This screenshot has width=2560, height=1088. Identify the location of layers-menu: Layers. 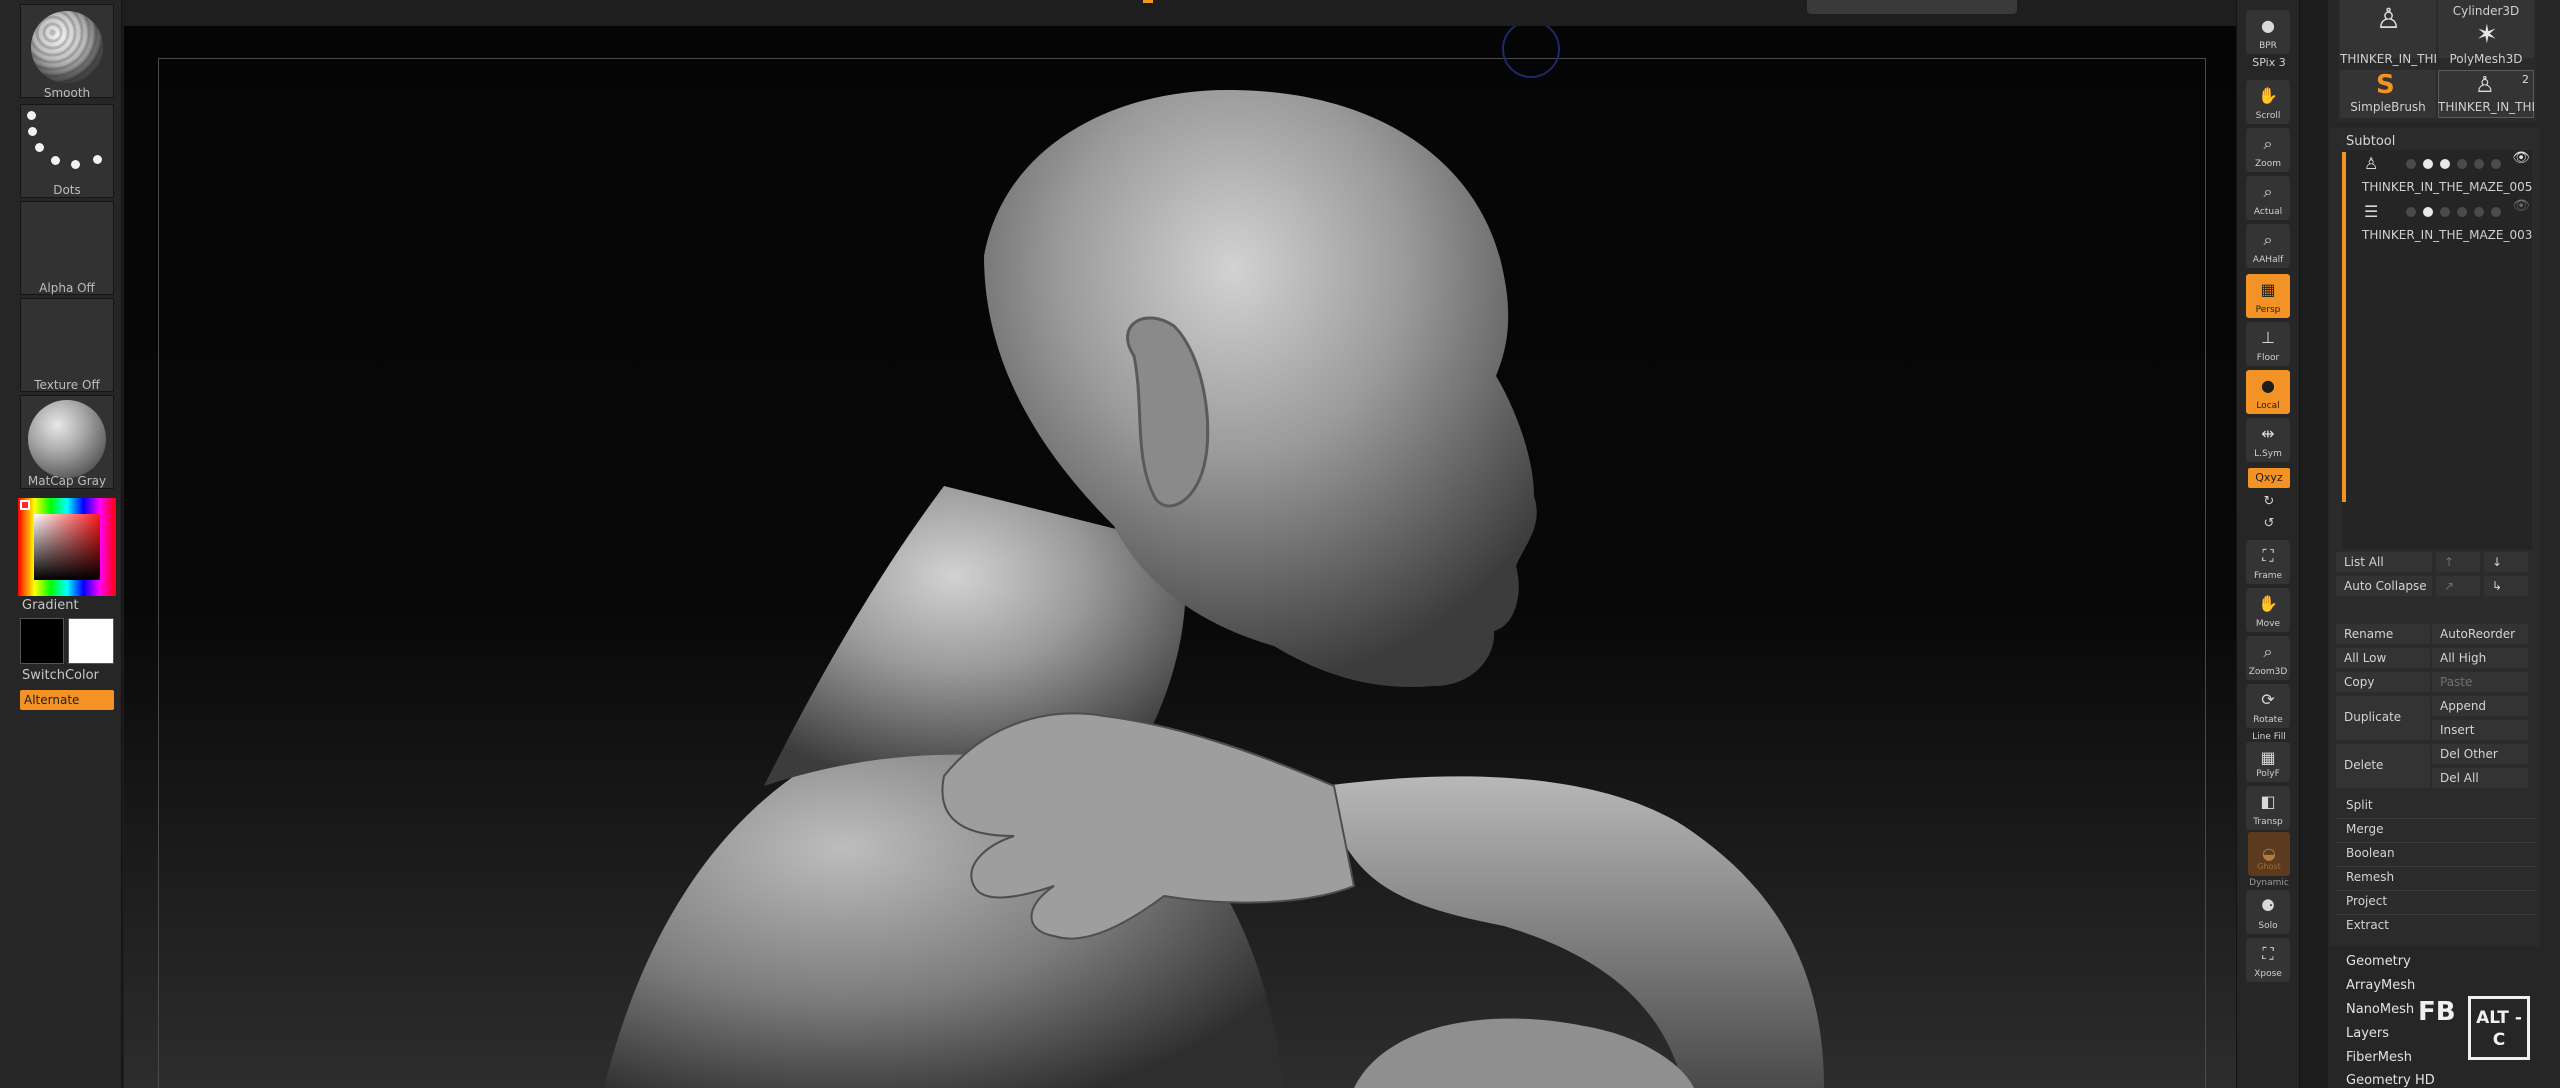
(2367, 1033).